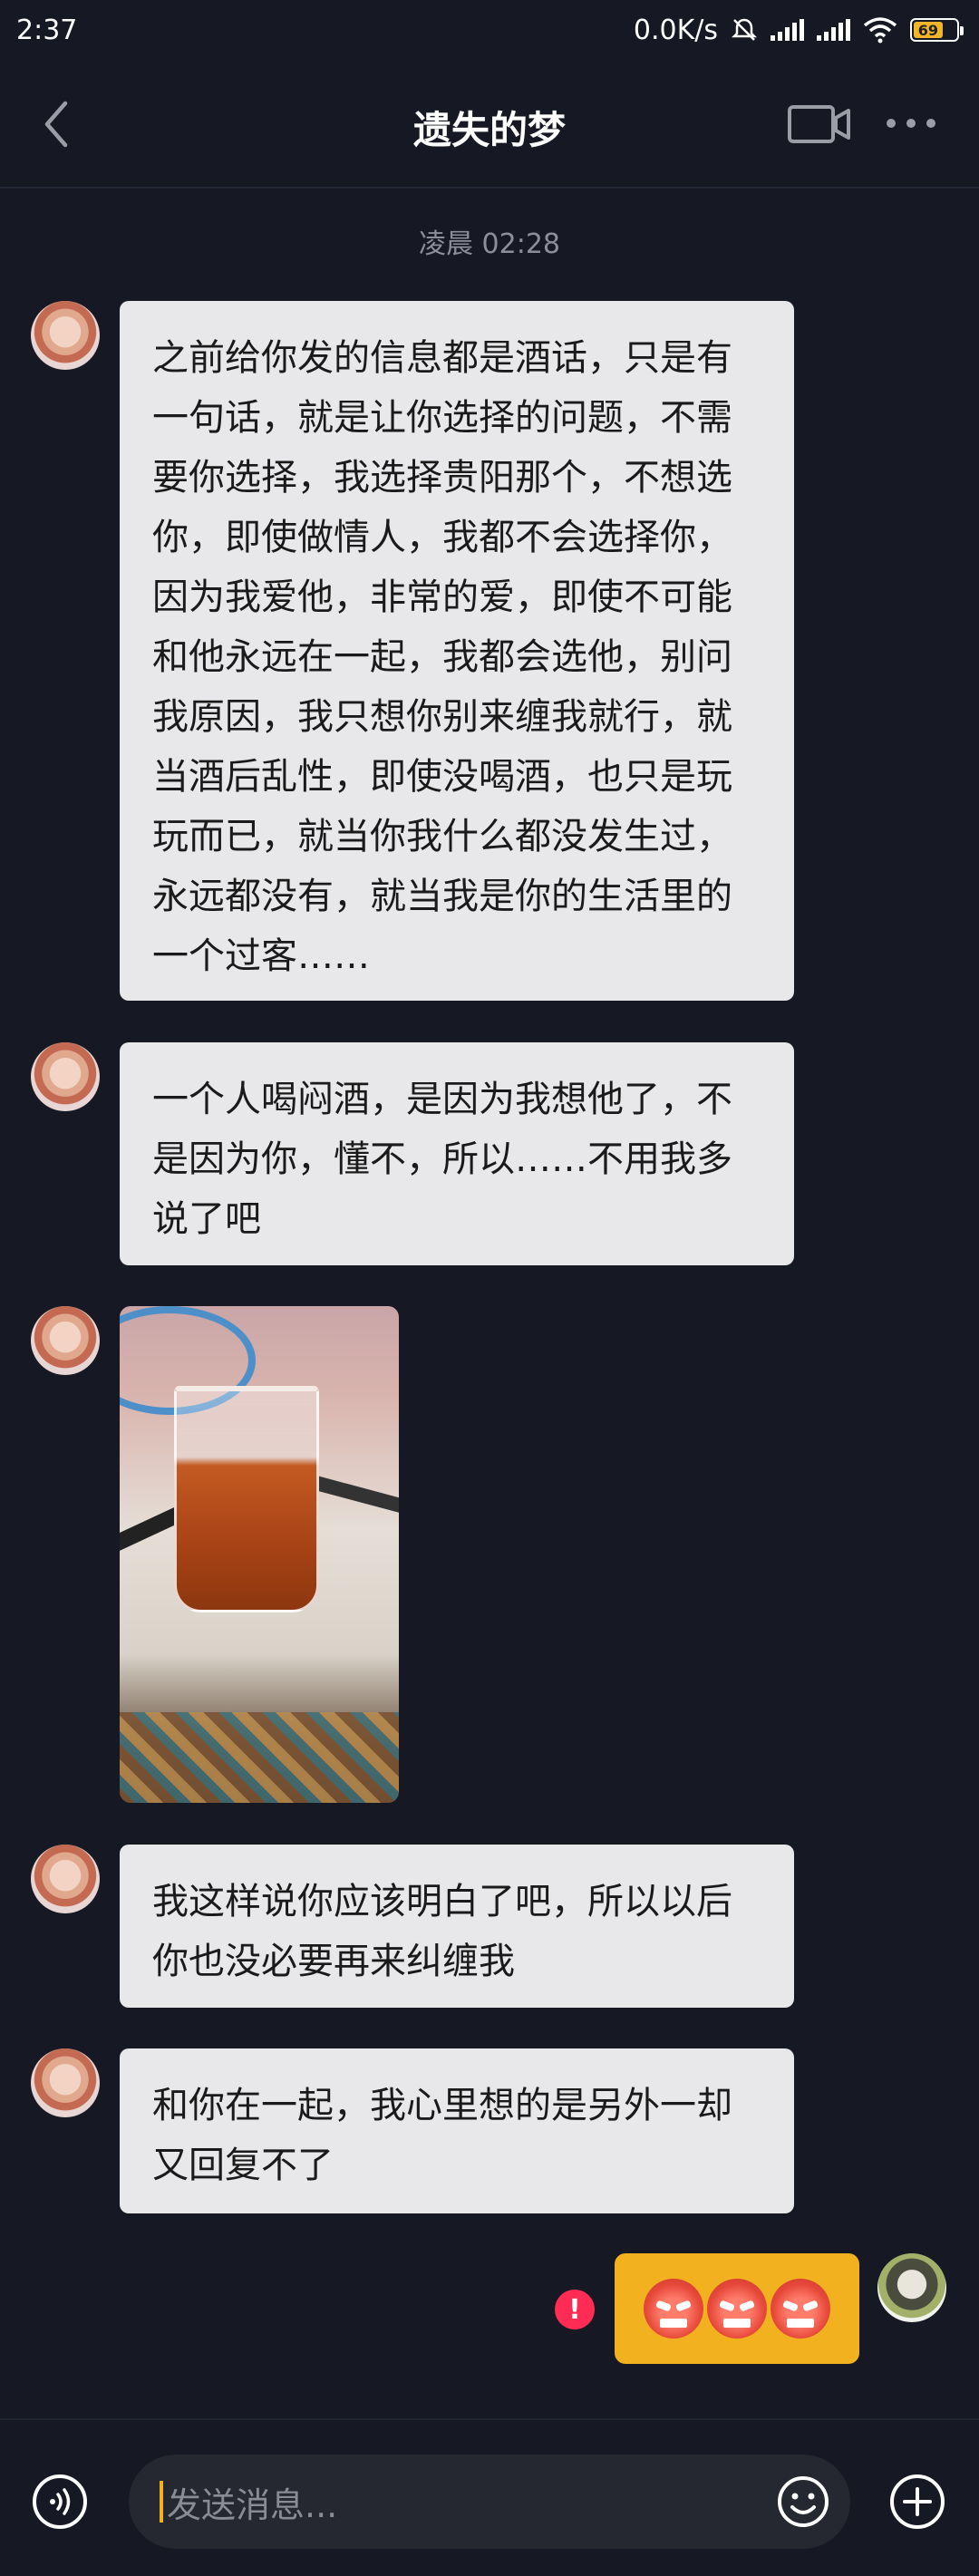 This screenshot has width=979, height=2576. What do you see at coordinates (457, 2130) in the screenshot?
I see `message-bubble: 和你在一起，我心里想的是另外一却又回复不了` at bounding box center [457, 2130].